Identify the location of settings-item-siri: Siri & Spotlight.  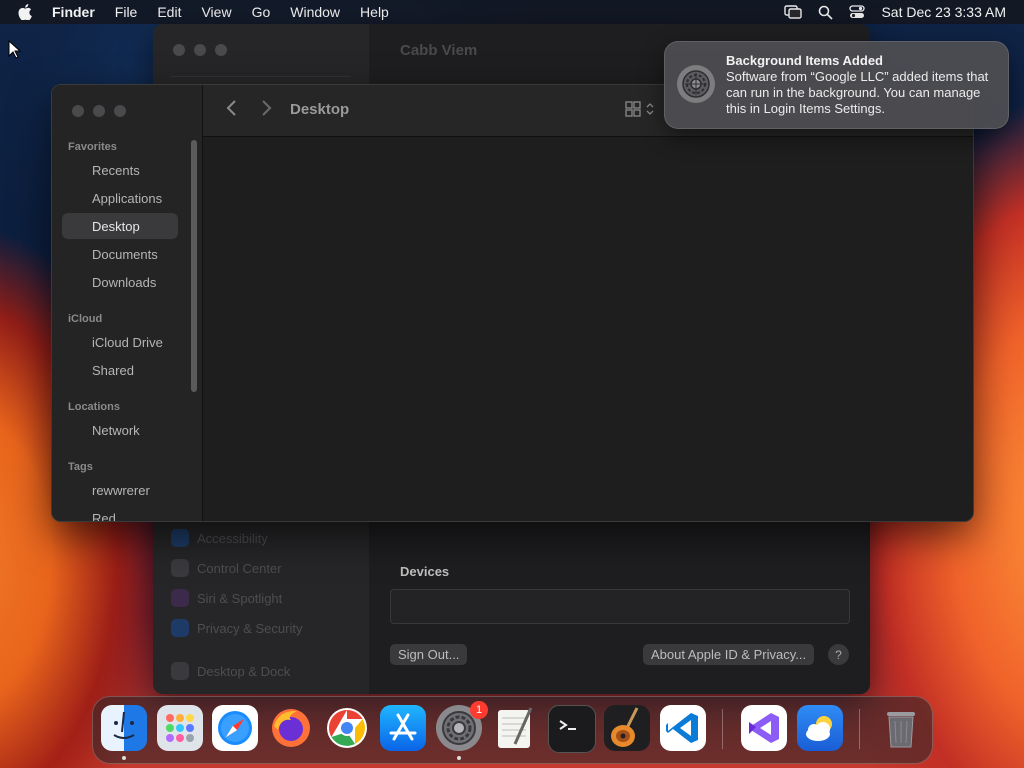
(226, 598).